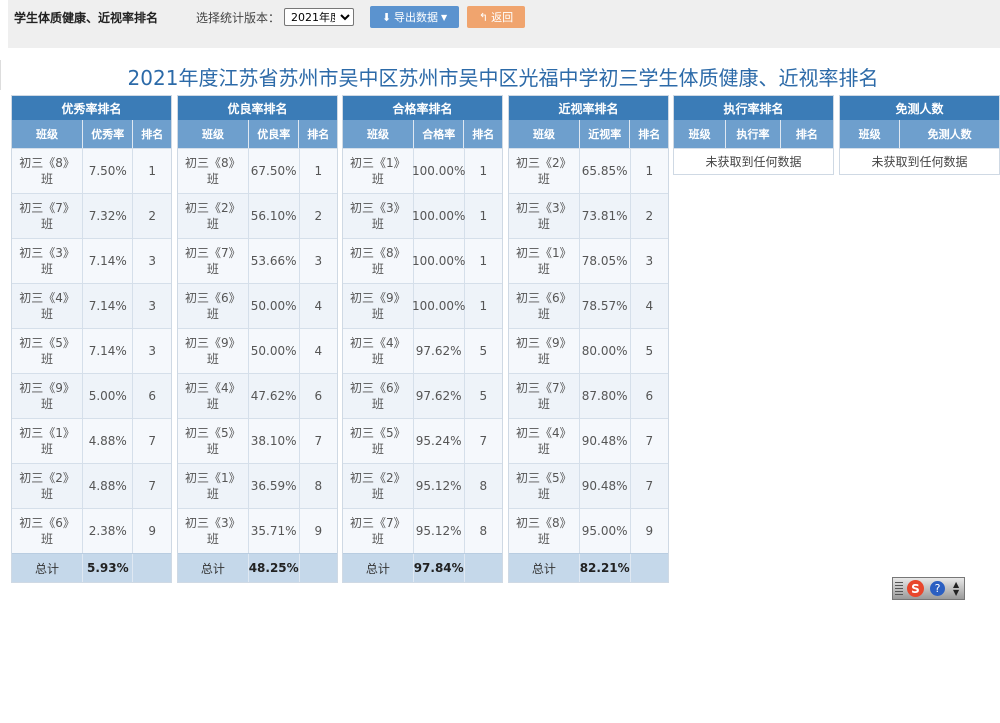 Image resolution: width=1000 pixels, height=723 pixels. I want to click on class-cell: 初三《1》班, so click(48, 441).